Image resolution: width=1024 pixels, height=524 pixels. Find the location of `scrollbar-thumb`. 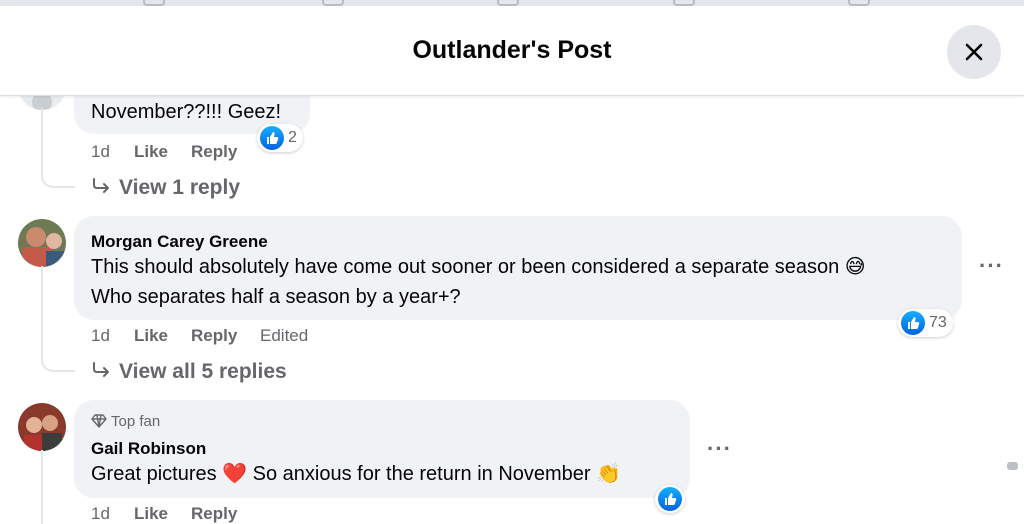

scrollbar-thumb is located at coordinates (1012, 466).